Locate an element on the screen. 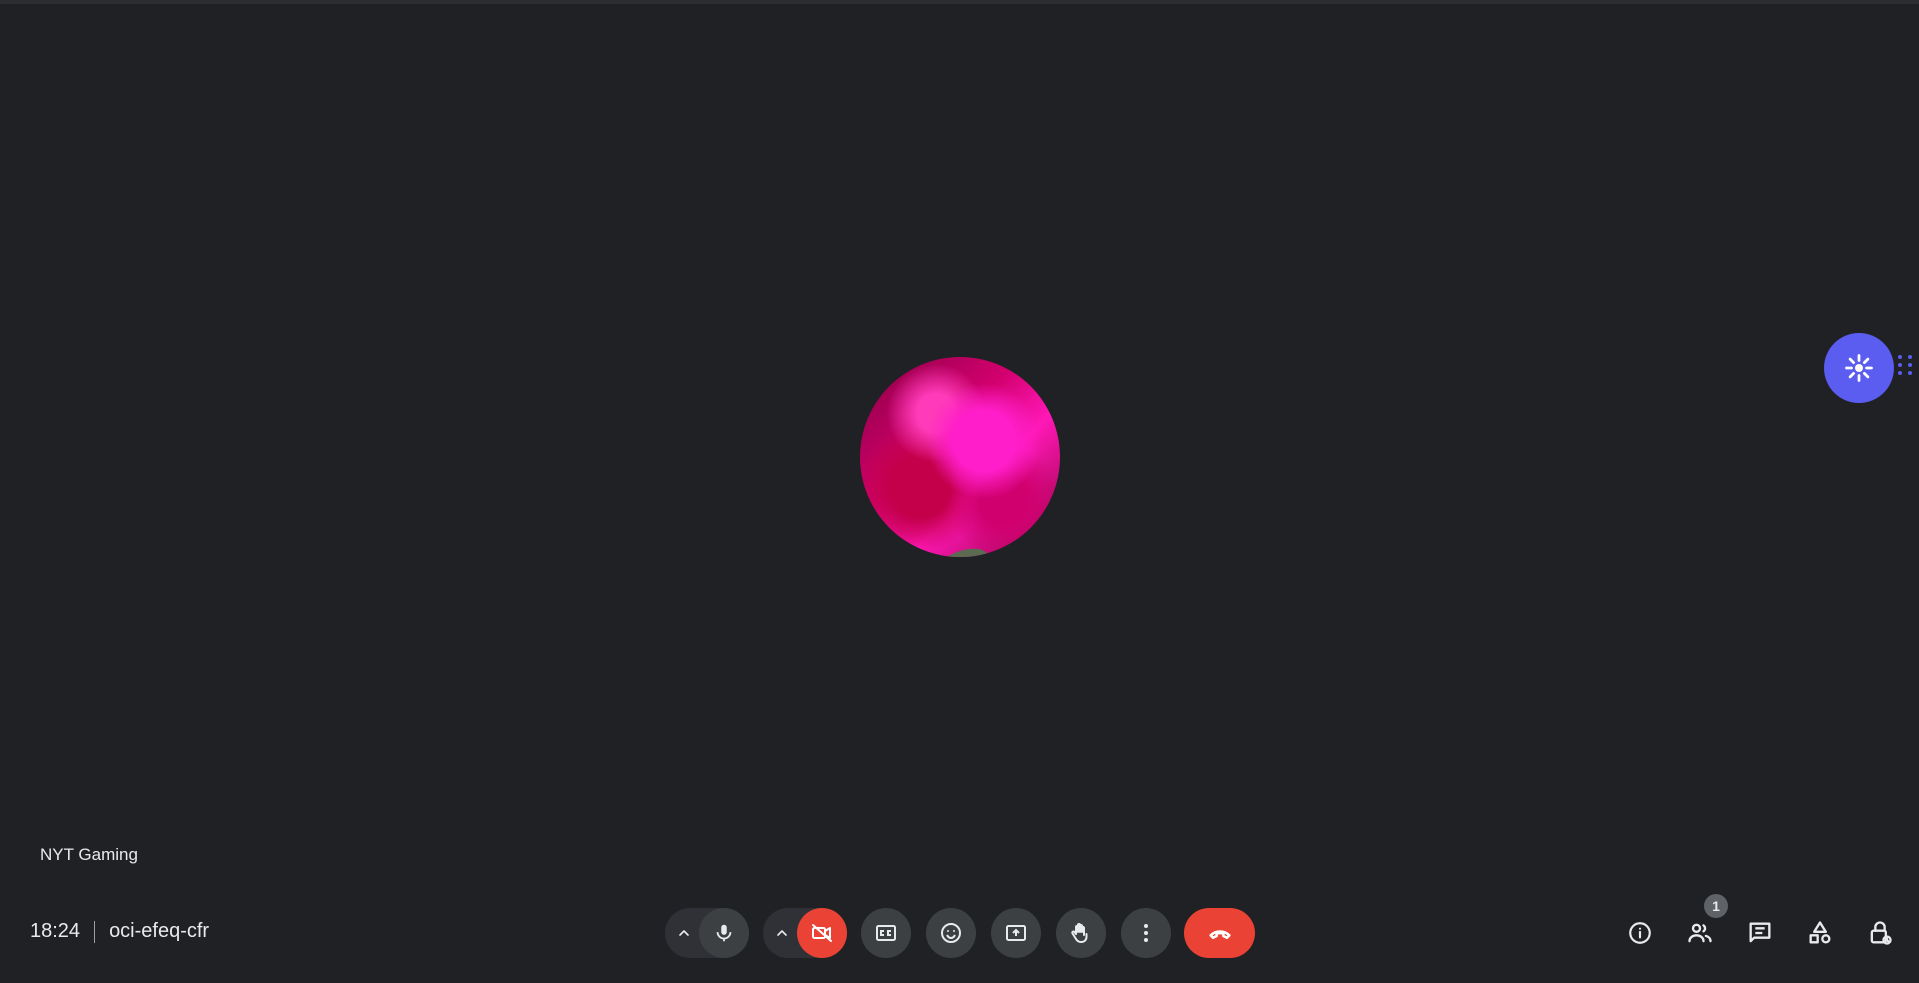  leave-call-button is located at coordinates (1219, 933).